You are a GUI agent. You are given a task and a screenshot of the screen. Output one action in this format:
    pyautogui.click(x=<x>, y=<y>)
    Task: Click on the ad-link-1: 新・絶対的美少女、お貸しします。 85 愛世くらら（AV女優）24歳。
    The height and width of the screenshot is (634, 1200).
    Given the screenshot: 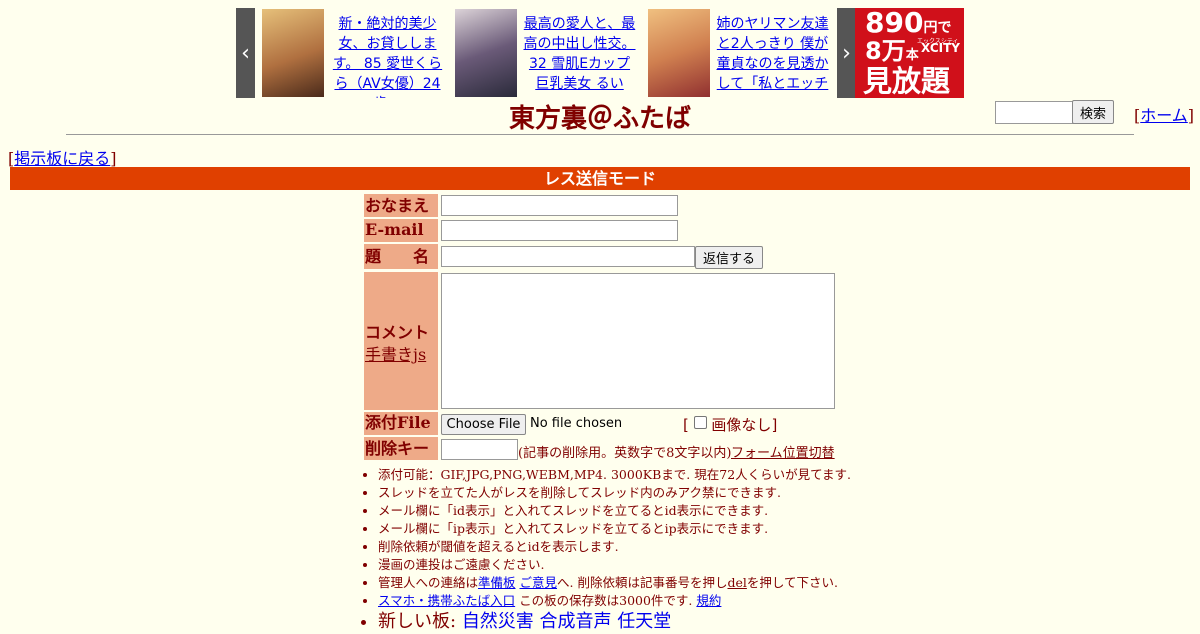 What is the action you would take?
    pyautogui.click(x=387, y=56)
    